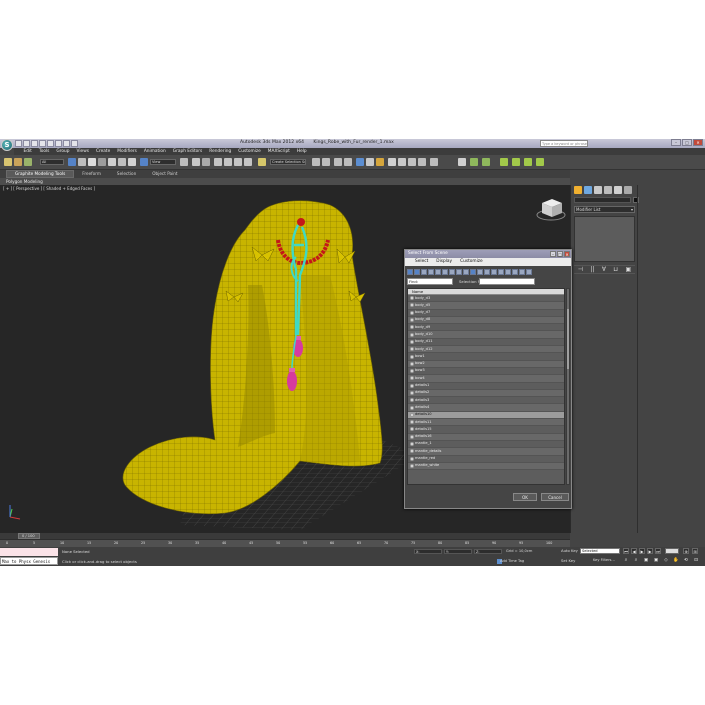 This screenshot has width=705, height=705. Describe the element at coordinates (126, 174) in the screenshot. I see `tab-selection: Selection` at that location.